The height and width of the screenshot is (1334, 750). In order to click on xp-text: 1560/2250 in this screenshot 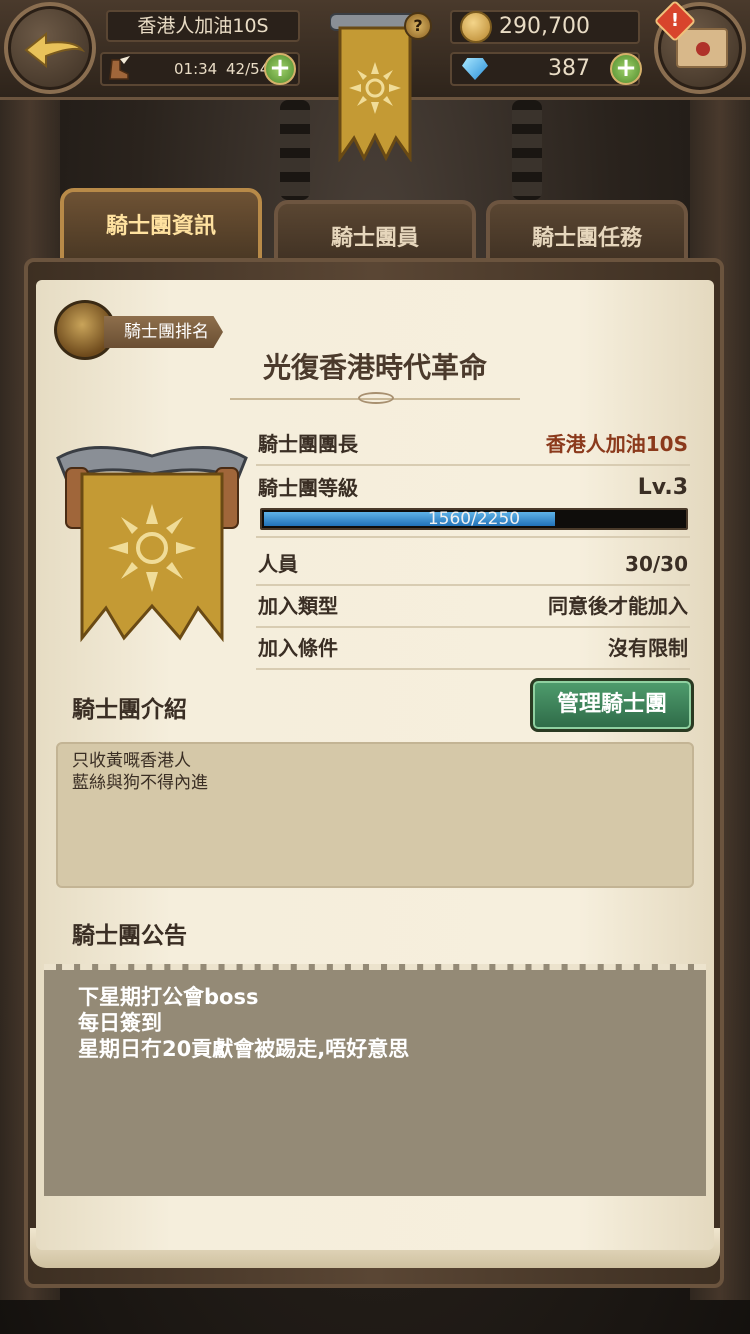, I will do `click(474, 519)`.